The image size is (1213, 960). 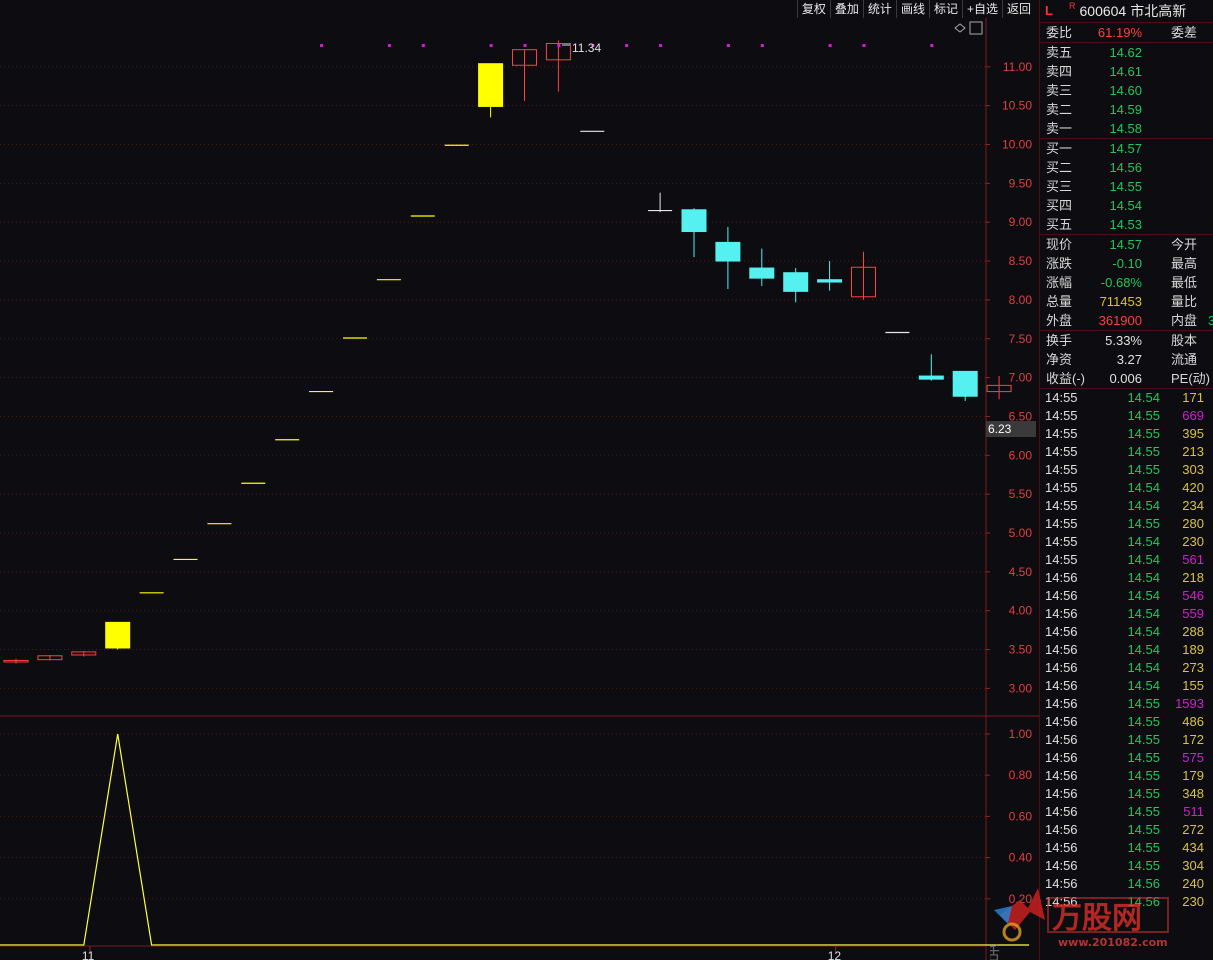 I want to click on chart-toolbar: 复权 叠加 统计 画线 标记 +自选 返回, so click(x=915, y=9).